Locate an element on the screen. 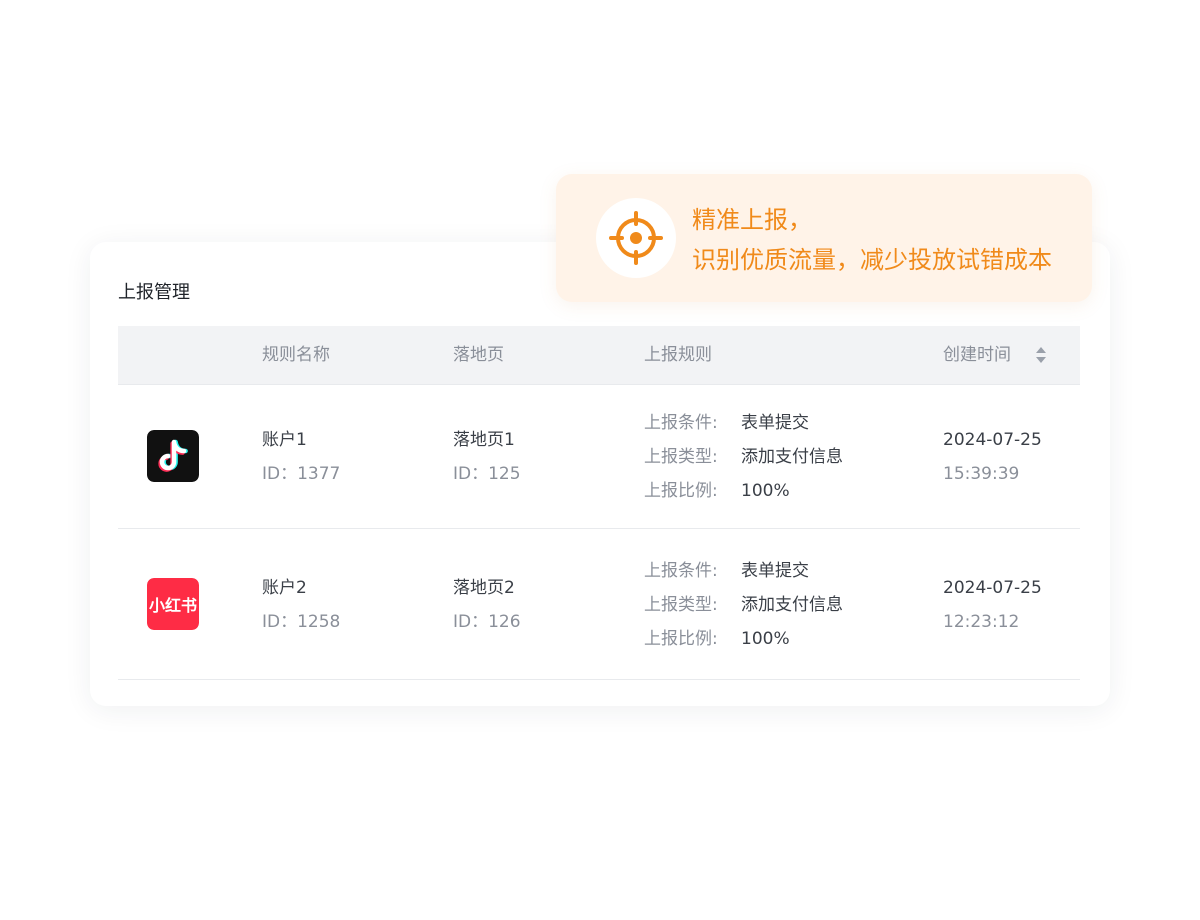 Image resolution: width=1200 pixels, height=920 pixels. rule-name-cell: 账户2 ID：1258 is located at coordinates (301, 605).